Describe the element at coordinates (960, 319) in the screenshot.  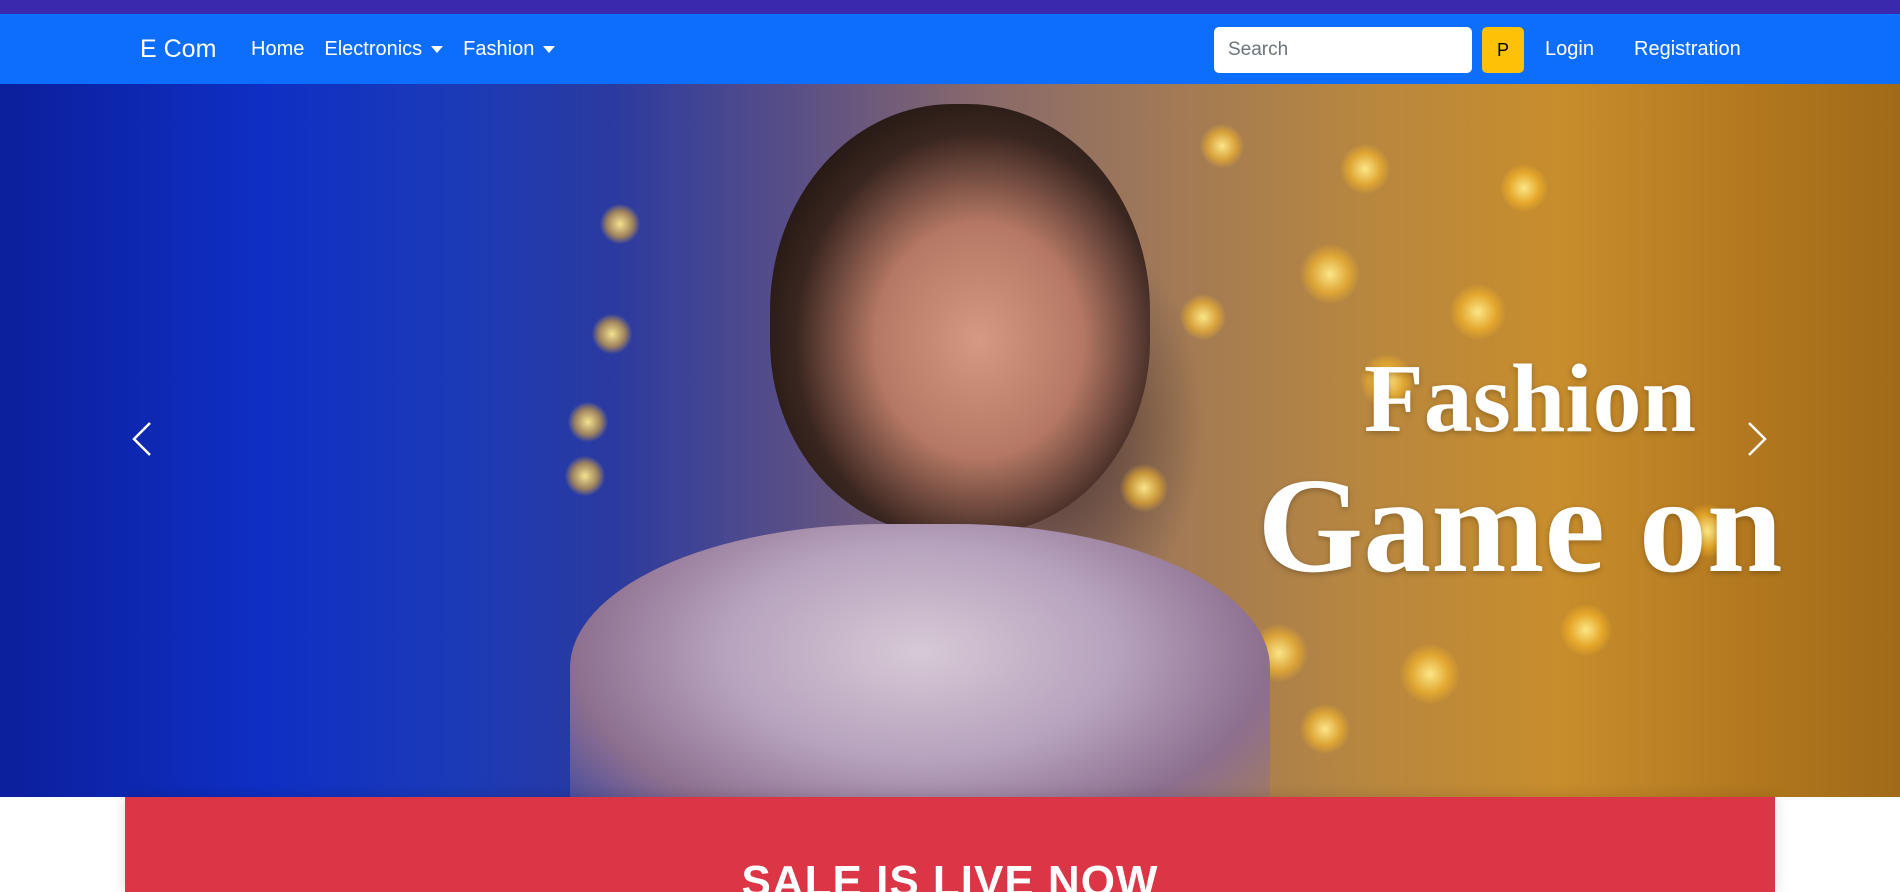
I see `model-head` at that location.